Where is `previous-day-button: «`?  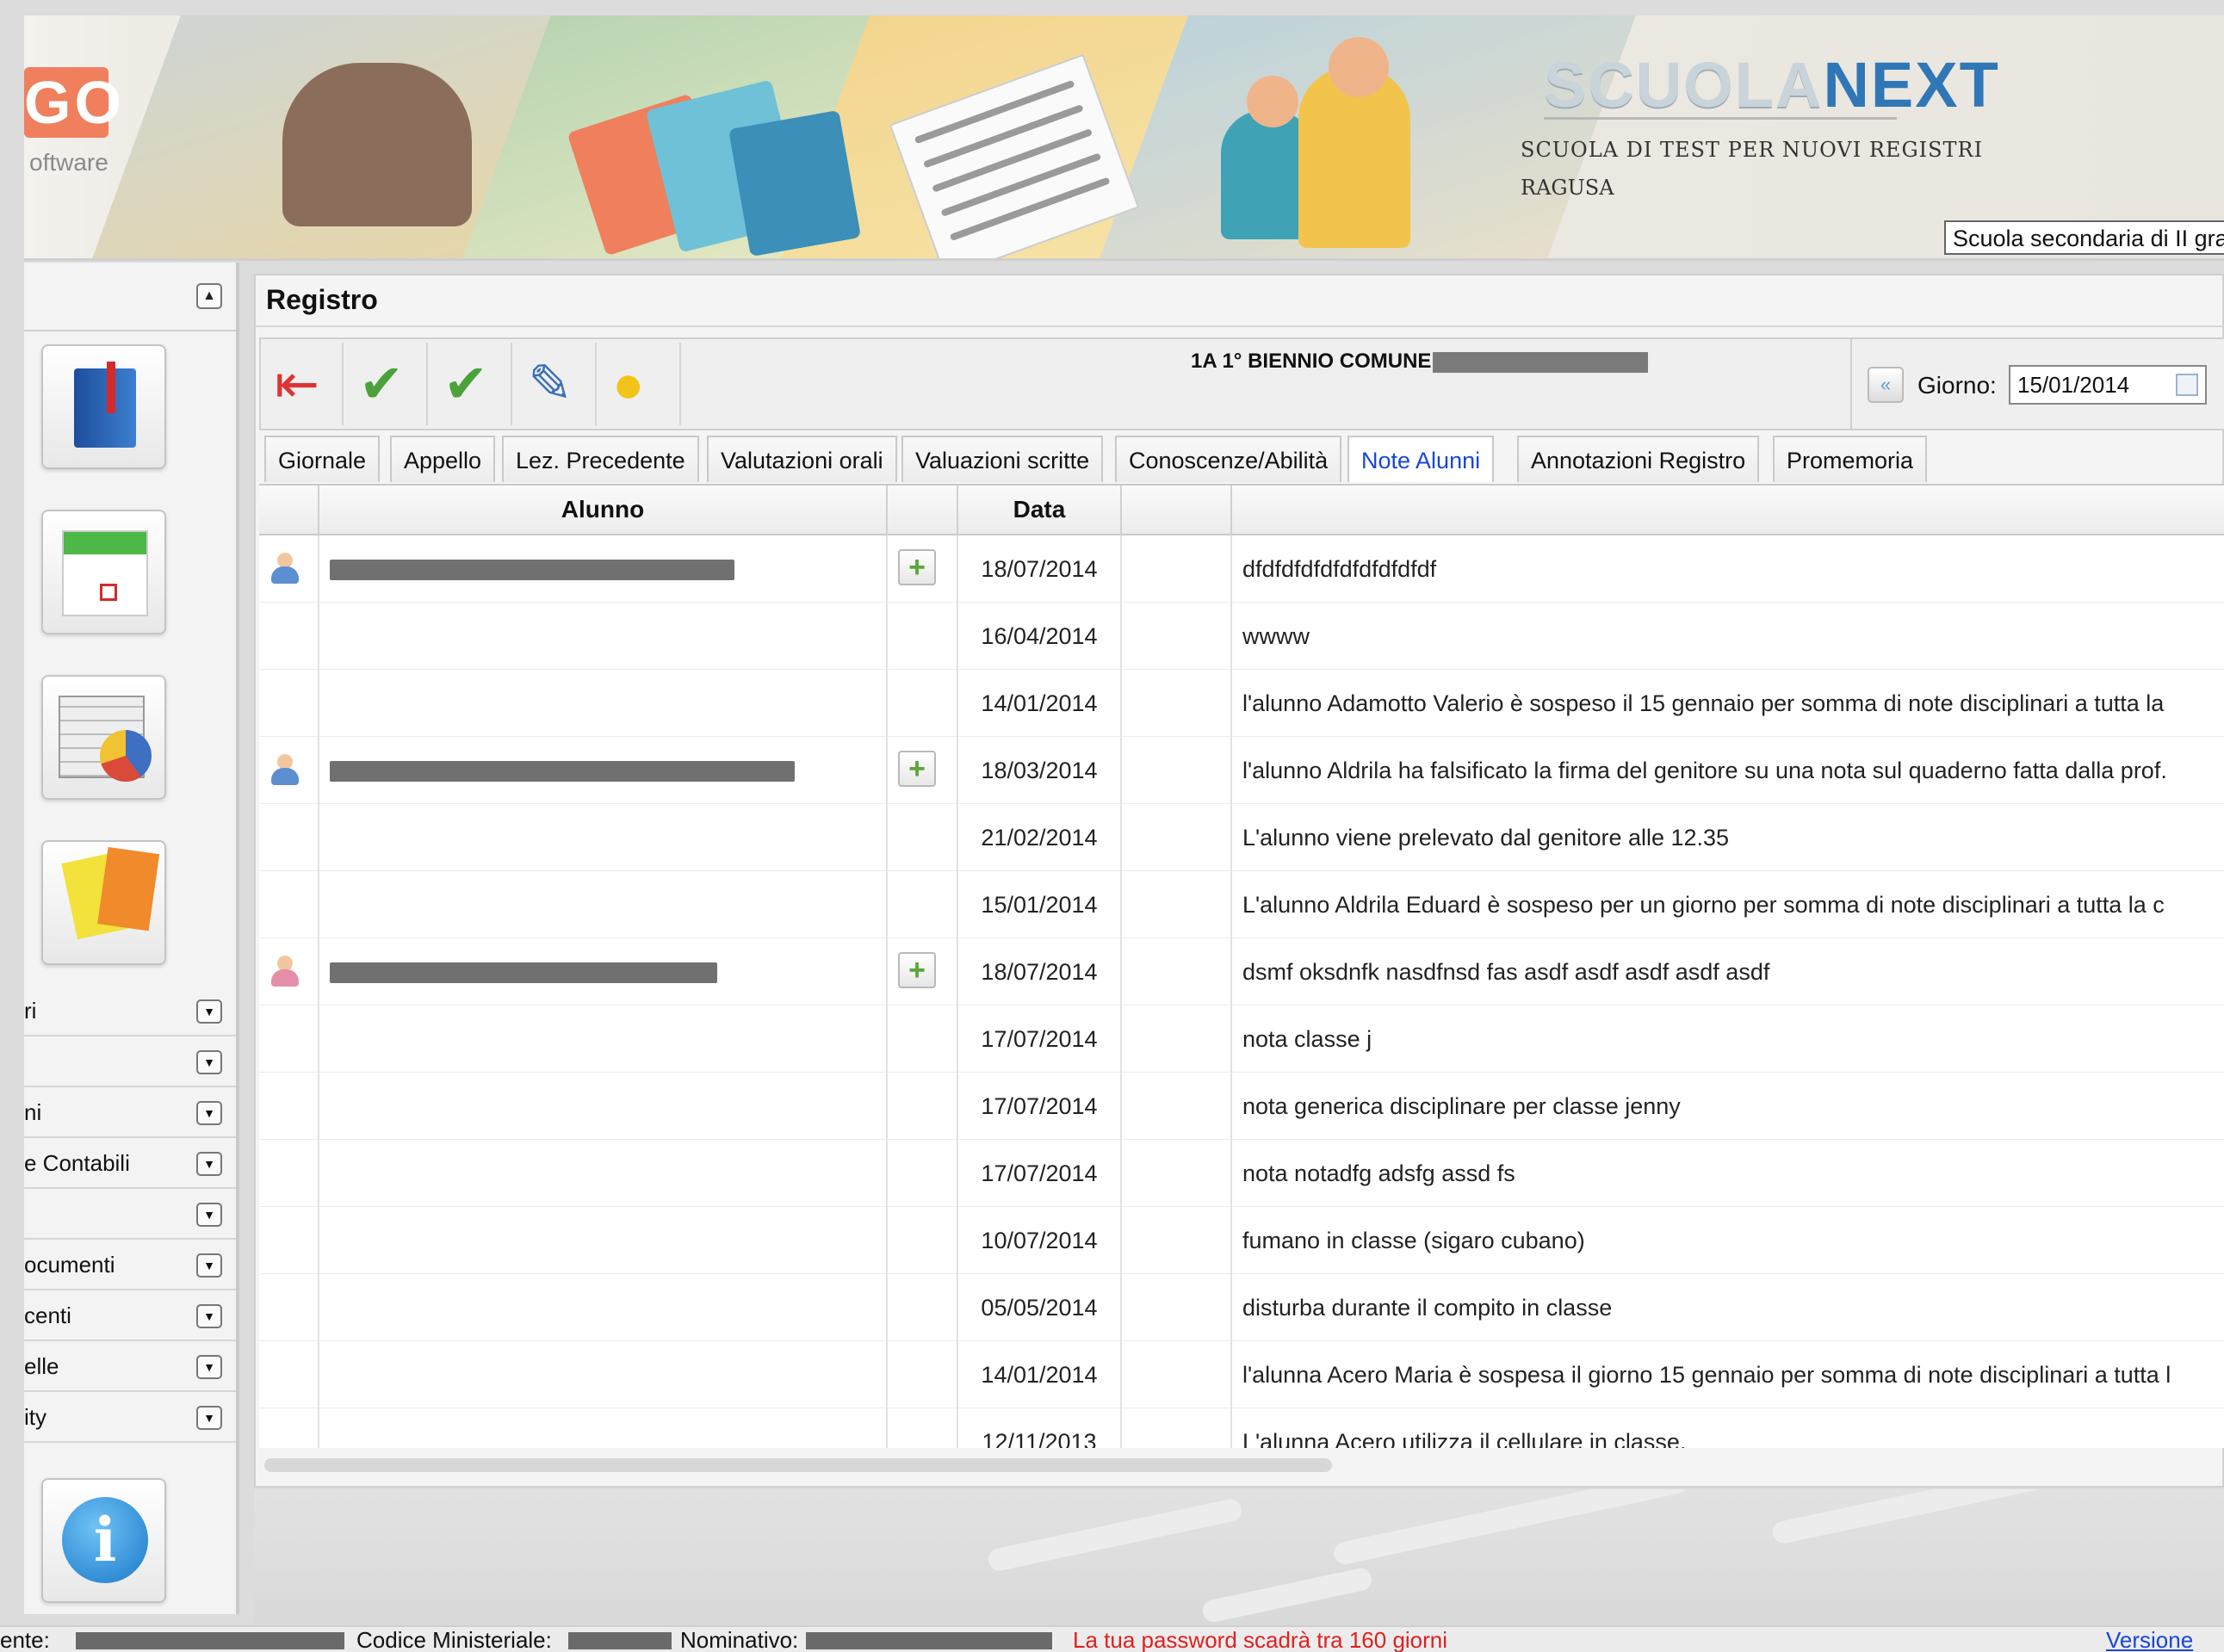
previous-day-button: « is located at coordinates (1886, 385).